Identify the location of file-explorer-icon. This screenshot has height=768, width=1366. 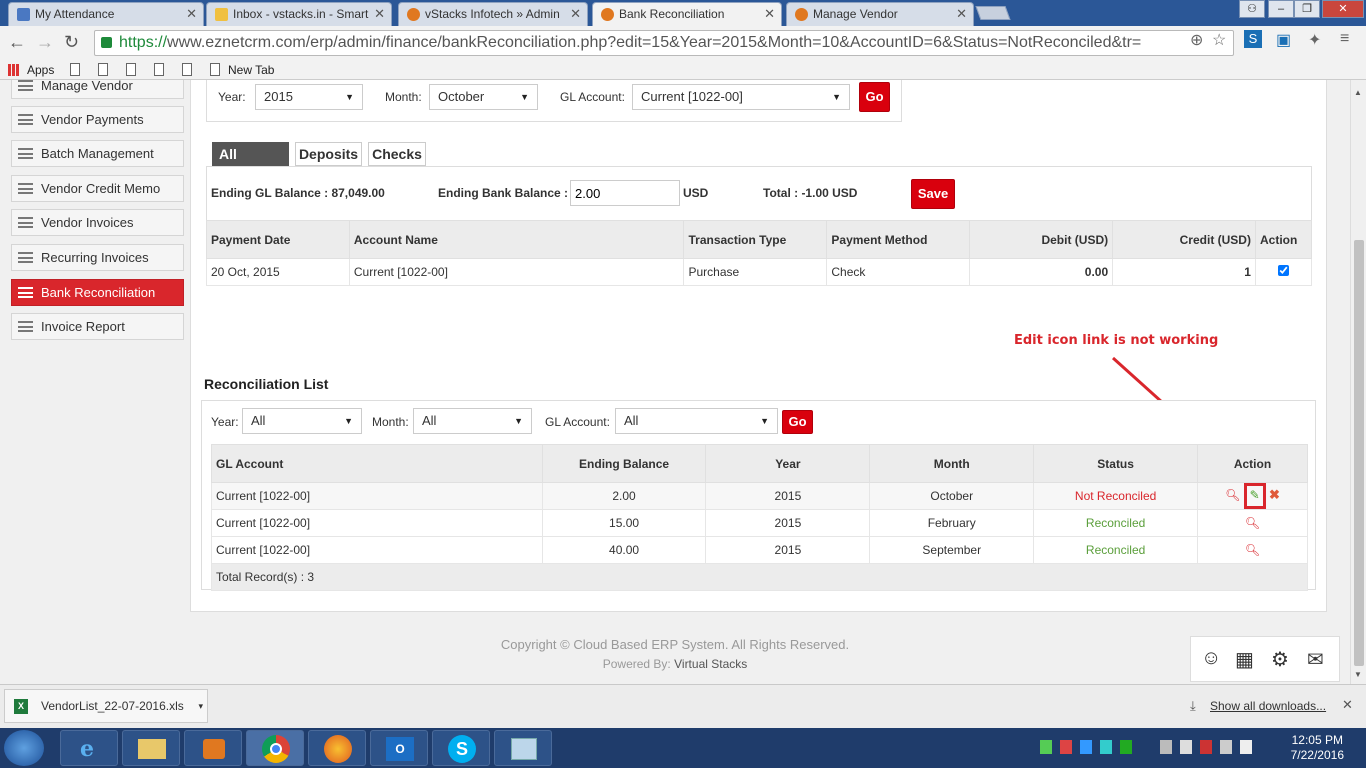
(151, 748).